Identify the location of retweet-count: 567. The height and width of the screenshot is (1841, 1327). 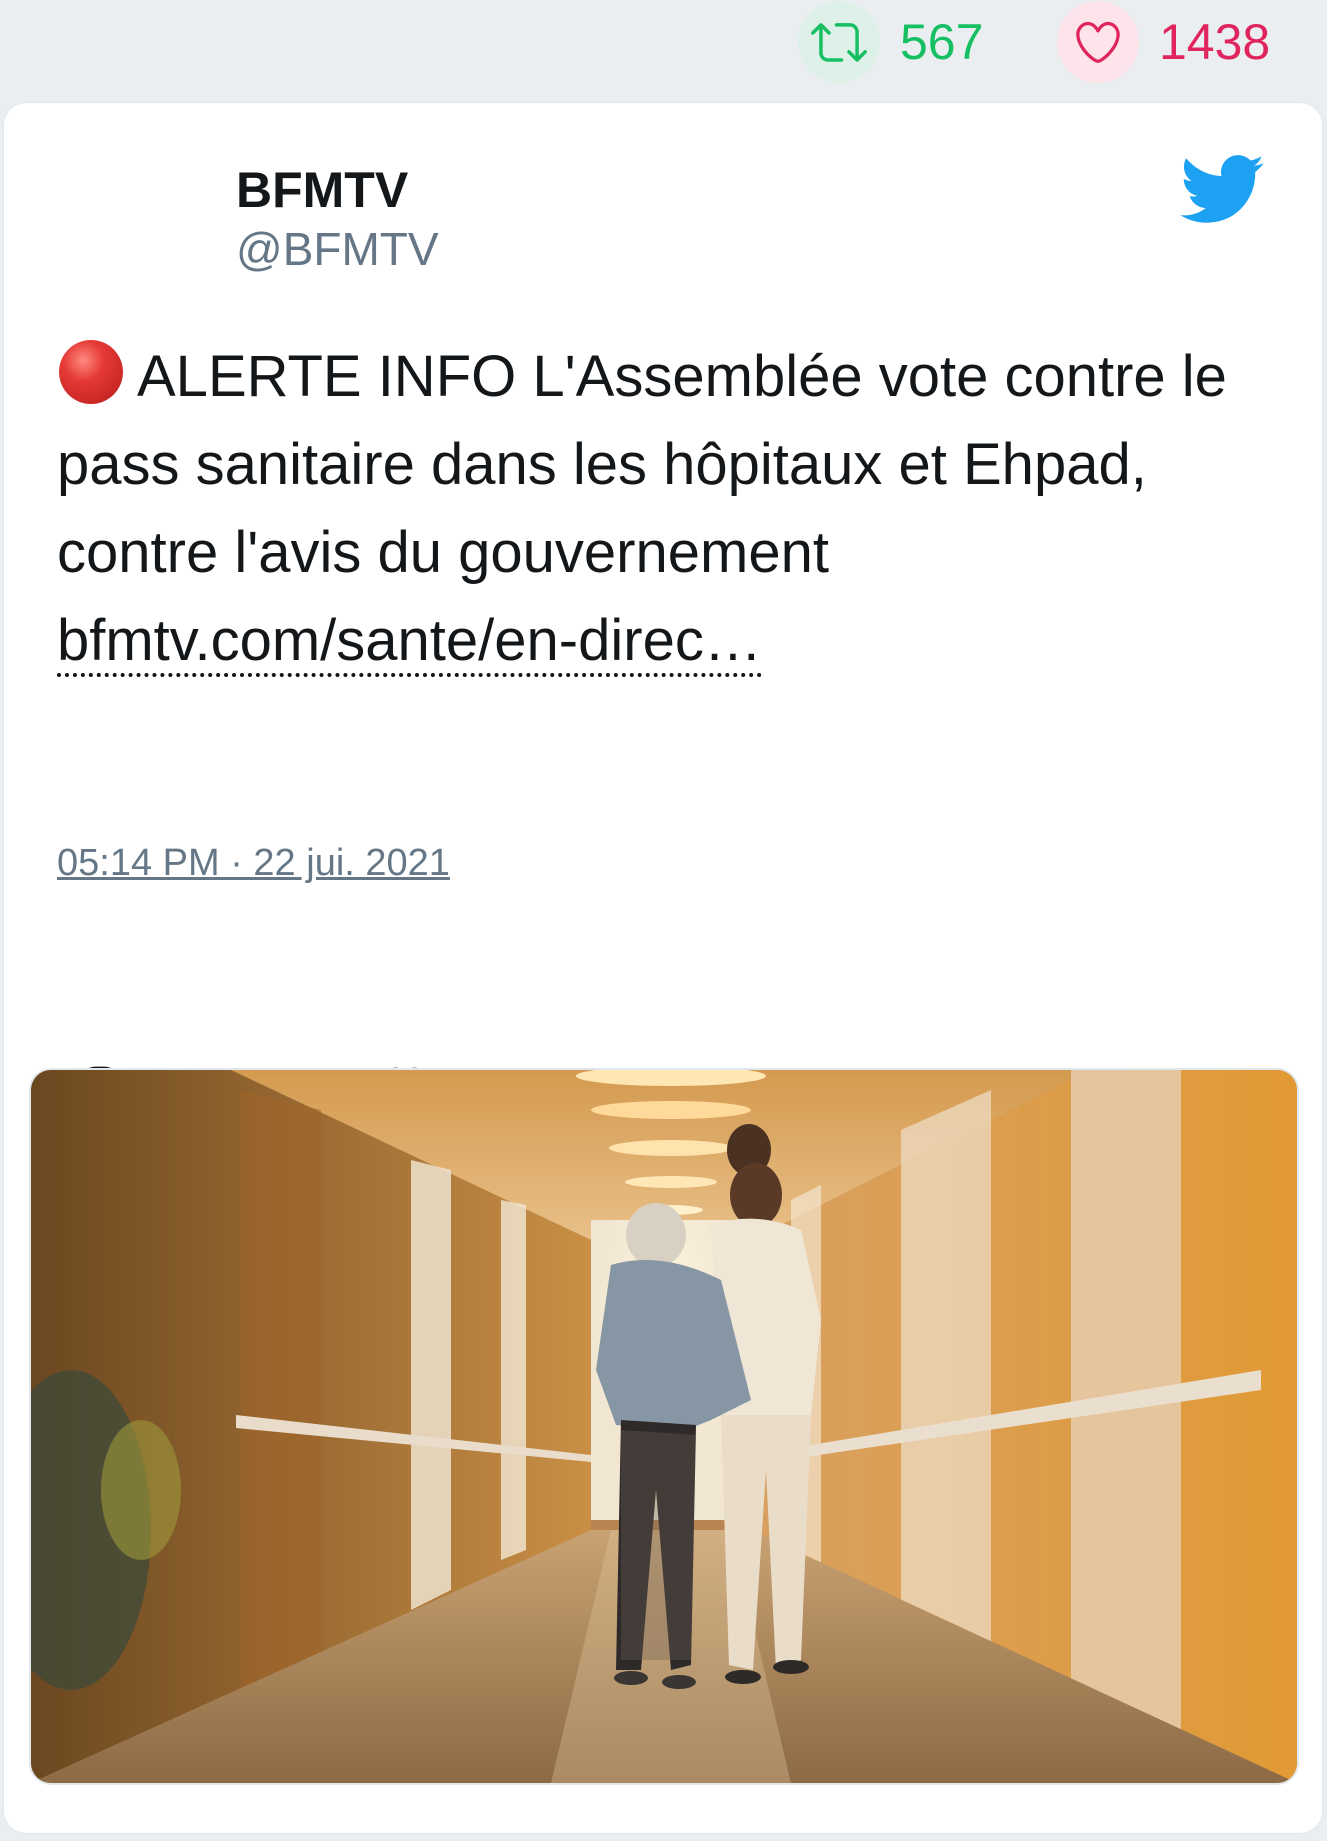
(942, 42).